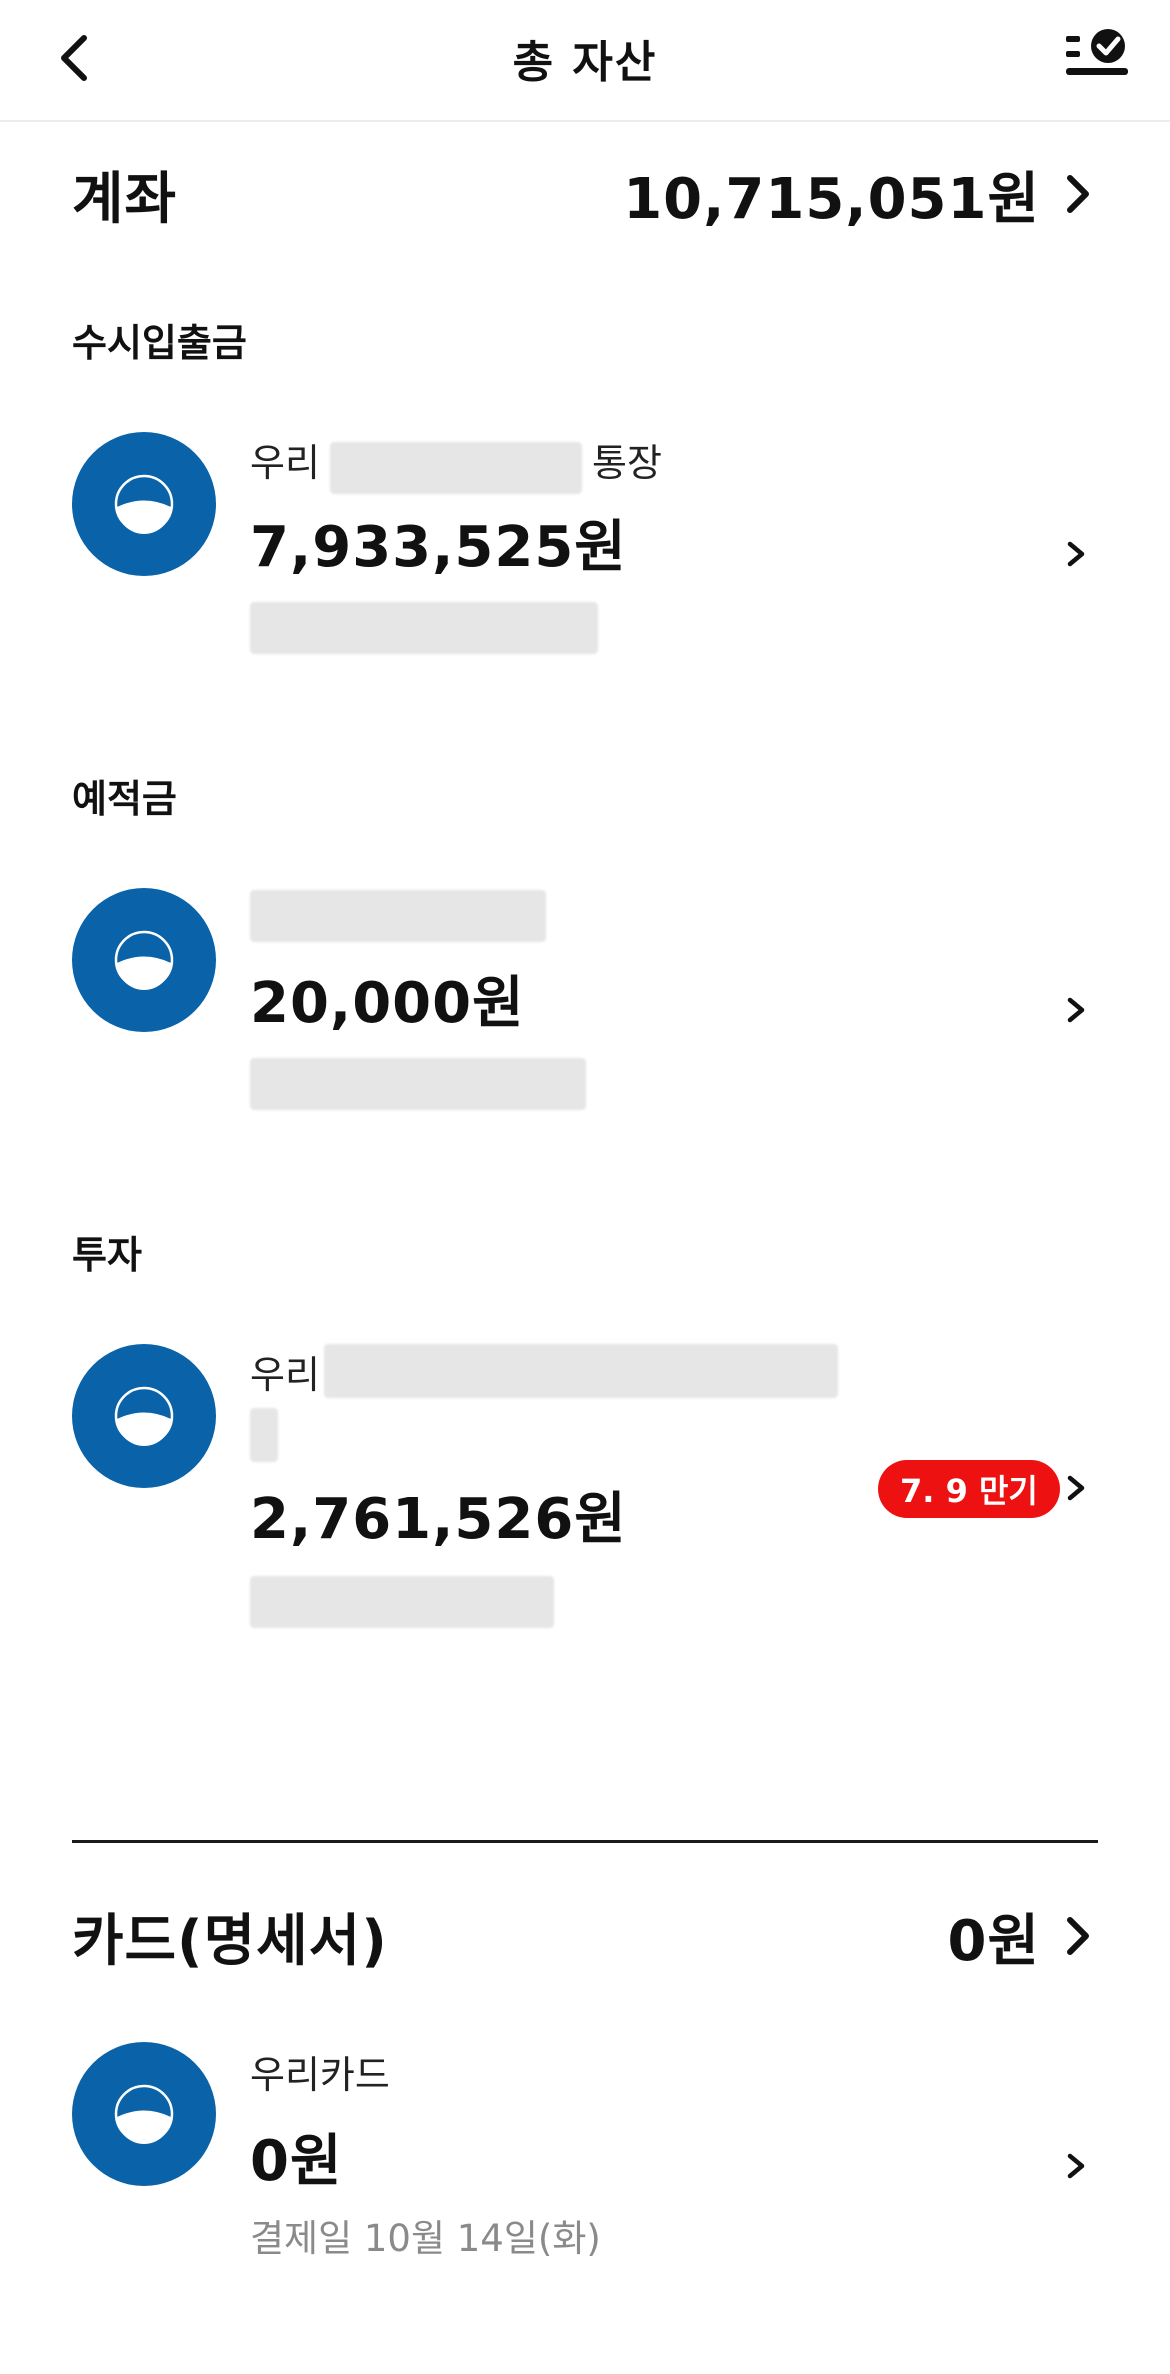  What do you see at coordinates (585, 194) in the screenshot?
I see `accounts-section-header: 계좌 10,715,051원` at bounding box center [585, 194].